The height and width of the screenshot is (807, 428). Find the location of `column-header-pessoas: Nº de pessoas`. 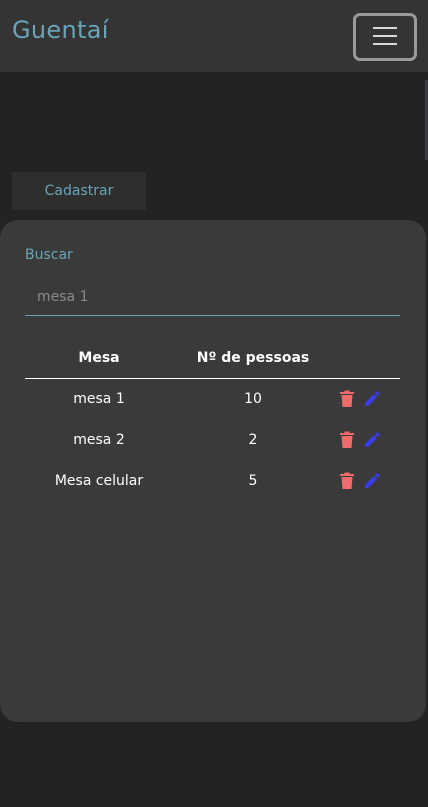

column-header-pessoas: Nº de pessoas is located at coordinates (253, 358).